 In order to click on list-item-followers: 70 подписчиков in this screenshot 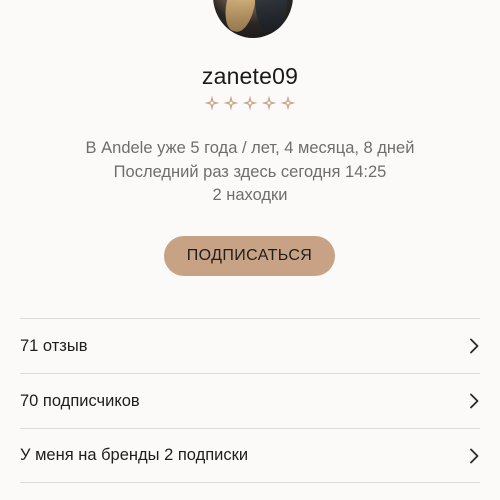, I will do `click(250, 400)`.